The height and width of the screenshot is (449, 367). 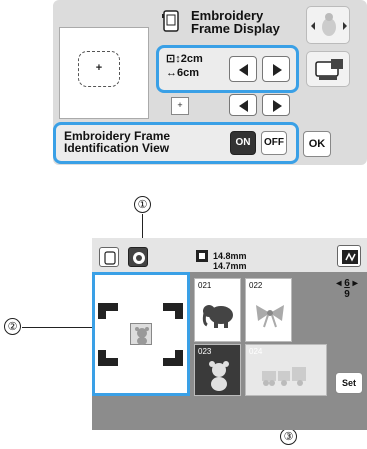 I want to click on position-next-button, so click(x=276, y=105).